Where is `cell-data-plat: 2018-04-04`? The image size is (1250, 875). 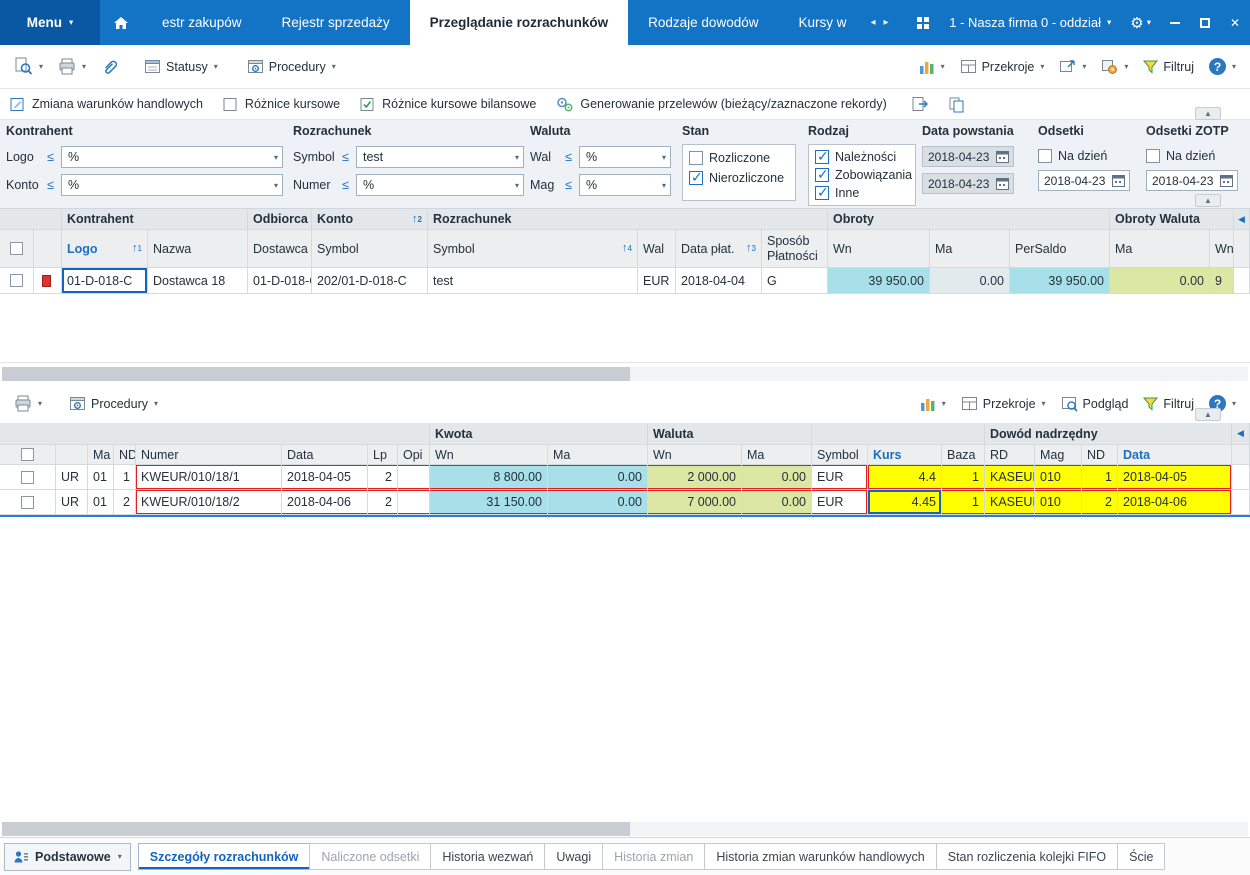 cell-data-plat: 2018-04-04 is located at coordinates (719, 281).